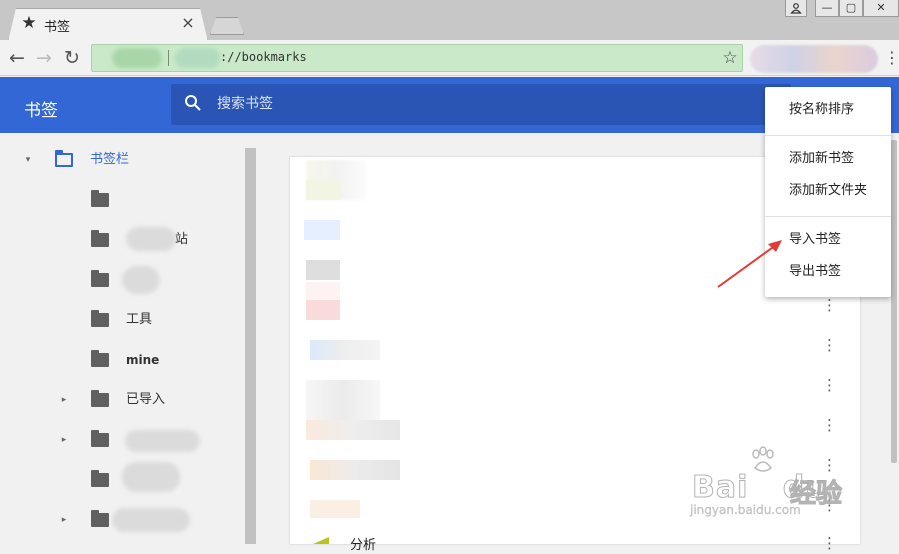 The image size is (899, 554). Describe the element at coordinates (29, 23) in the screenshot. I see `star-icon: ★` at that location.